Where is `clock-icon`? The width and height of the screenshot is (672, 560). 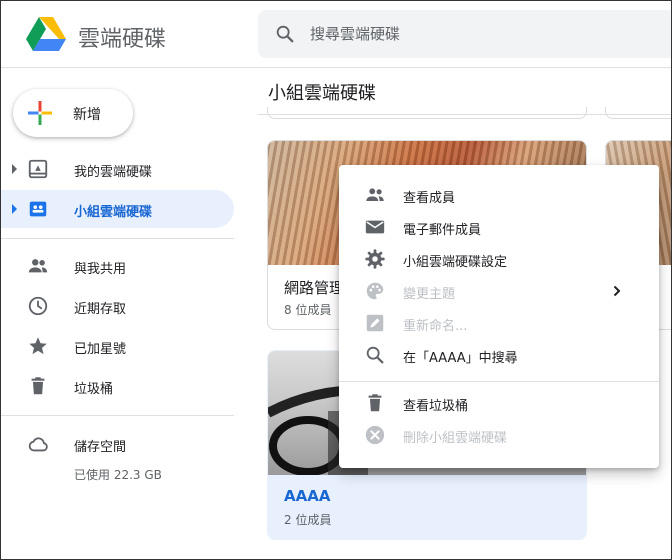 clock-icon is located at coordinates (38, 306).